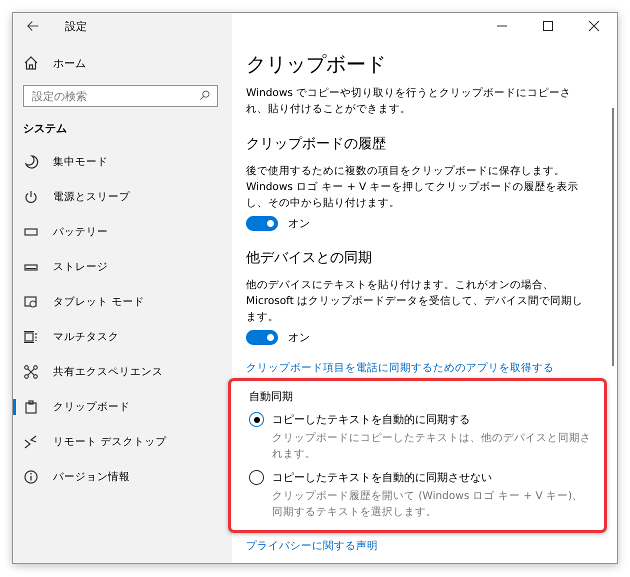  What do you see at coordinates (415, 301) in the screenshot?
I see `description-text: 他のデバイスにテキストを貼り付けます。これがオンの場合、Microsoft はクリップボードデータを受信して、デバイス間で同期します。` at bounding box center [415, 301].